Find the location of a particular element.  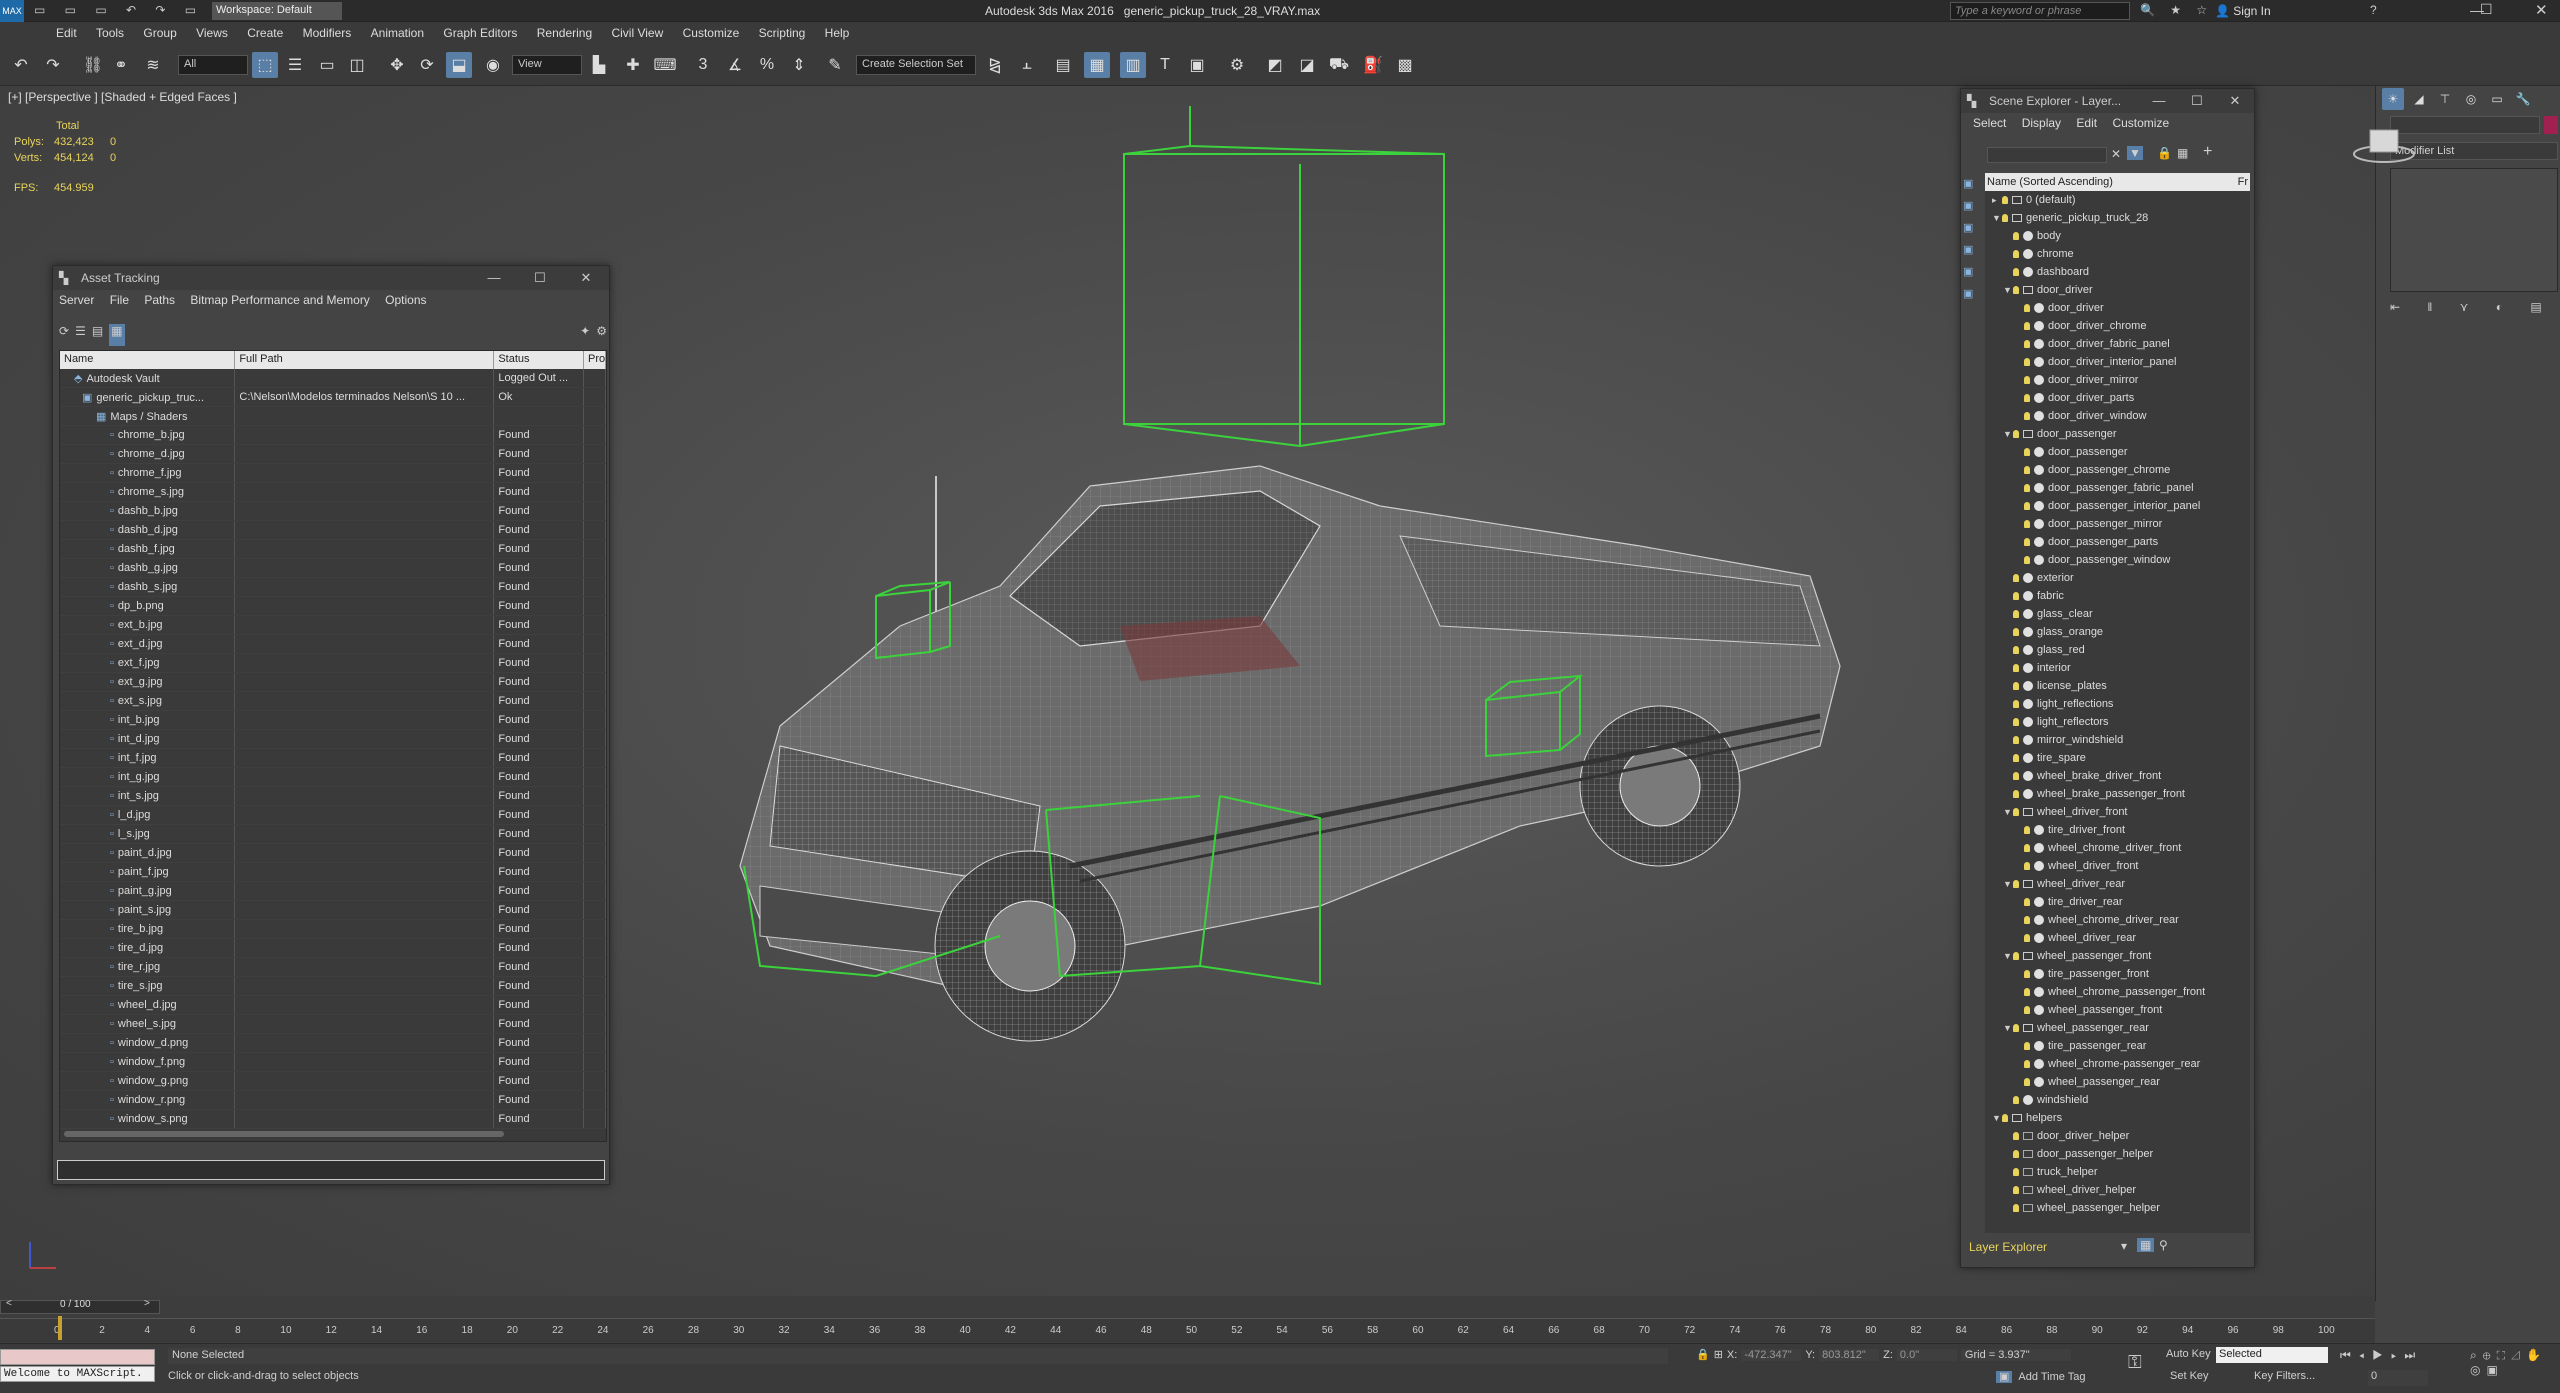

asset-menu-options: Options is located at coordinates (405, 300).